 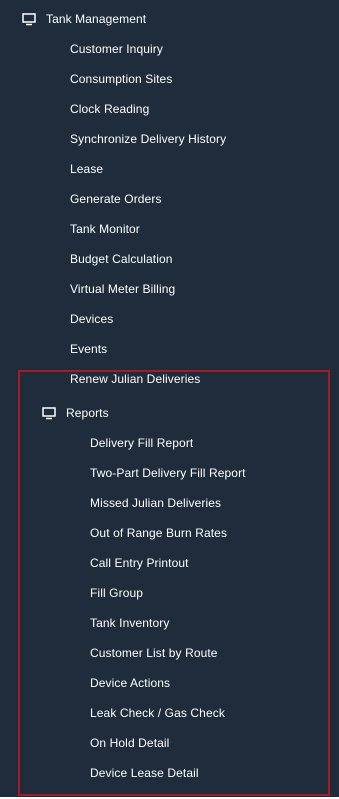 What do you see at coordinates (87, 413) in the screenshot?
I see `menu-reports-label: Reports` at bounding box center [87, 413].